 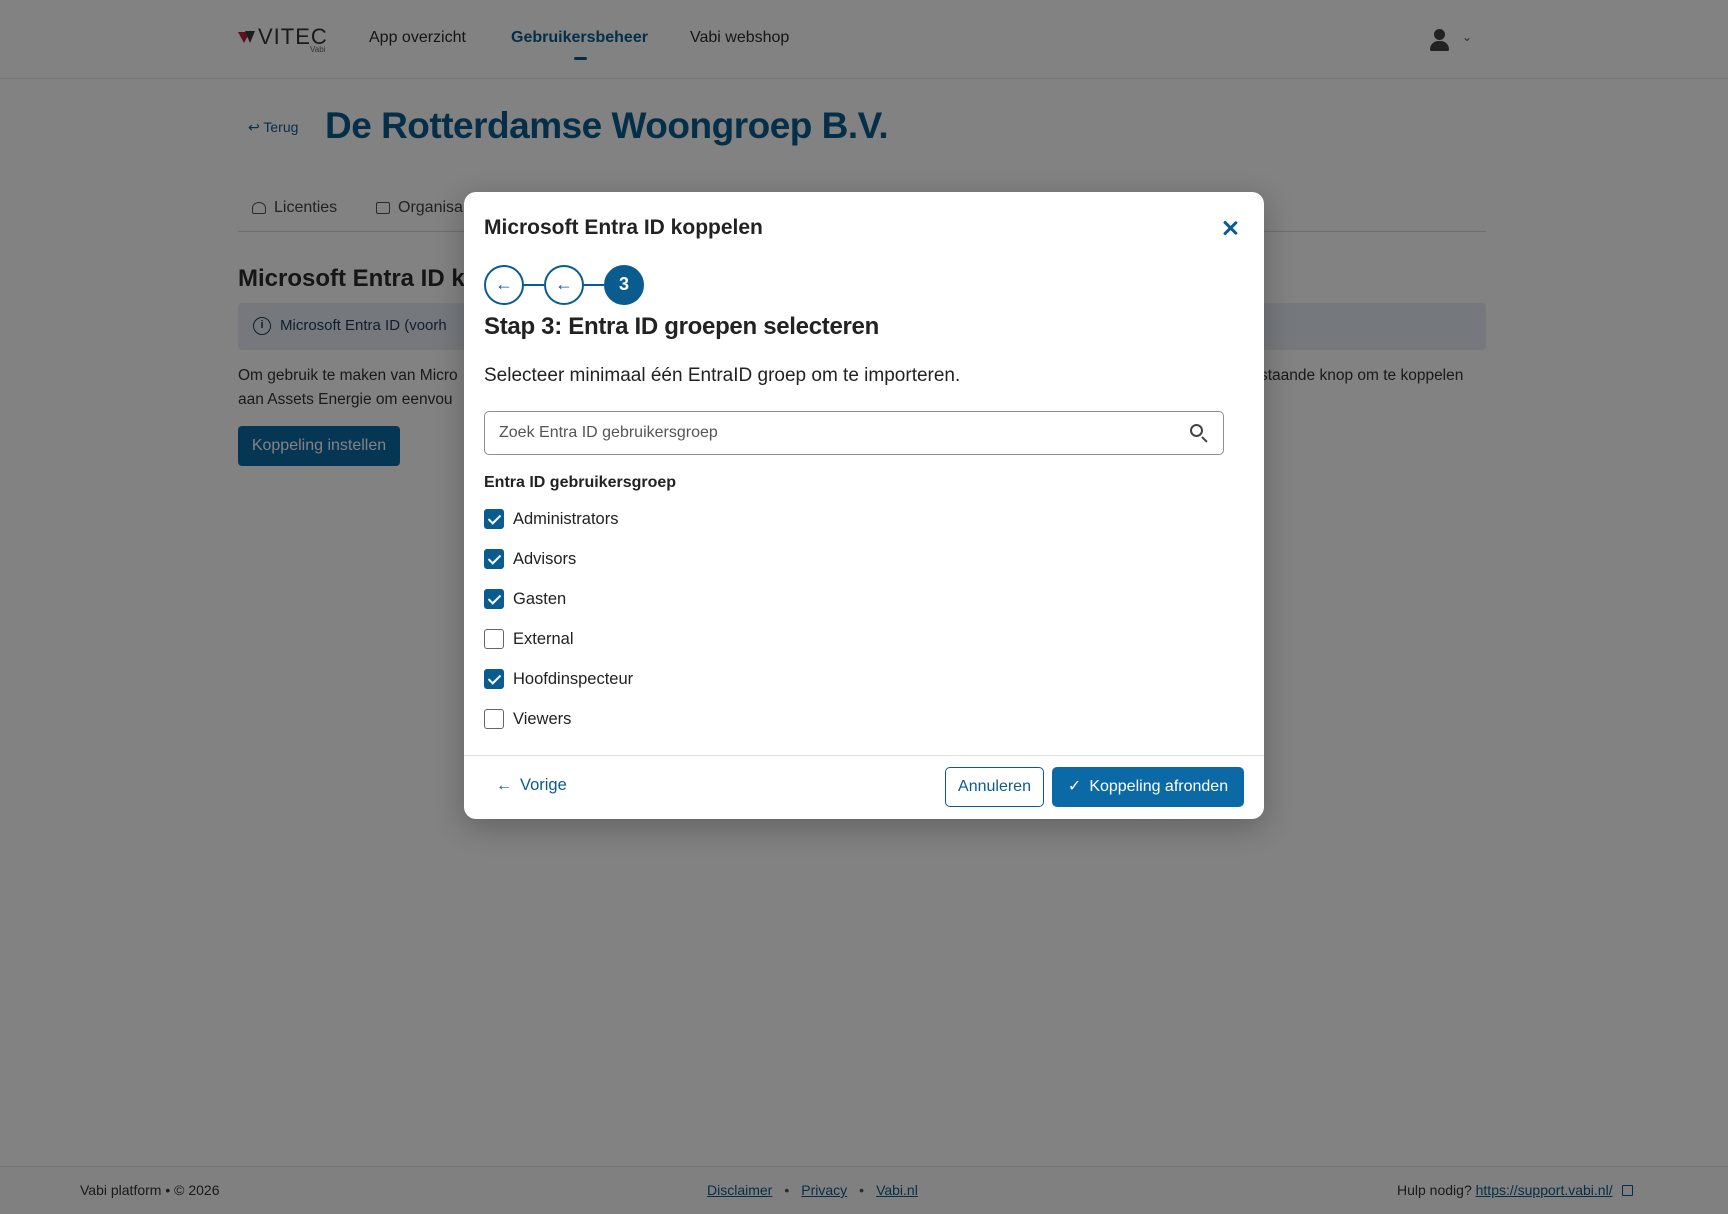 I want to click on previous-button: ← Vorige, so click(x=531, y=785).